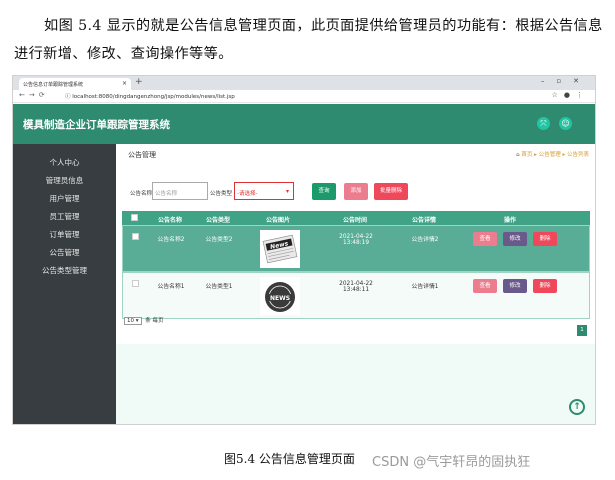  What do you see at coordinates (277, 220) in the screenshot?
I see `column-header: 公告图片` at bounding box center [277, 220].